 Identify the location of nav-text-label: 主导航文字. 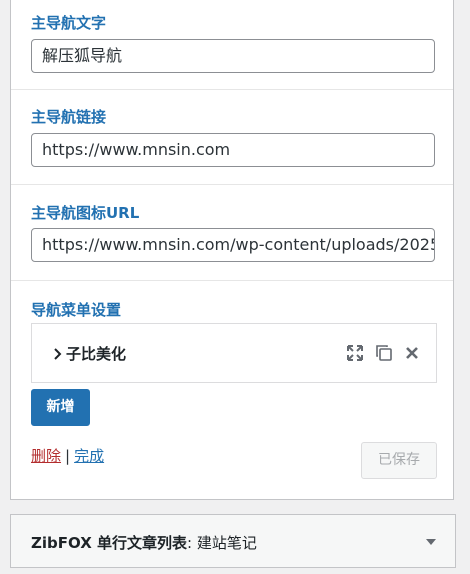
(69, 23).